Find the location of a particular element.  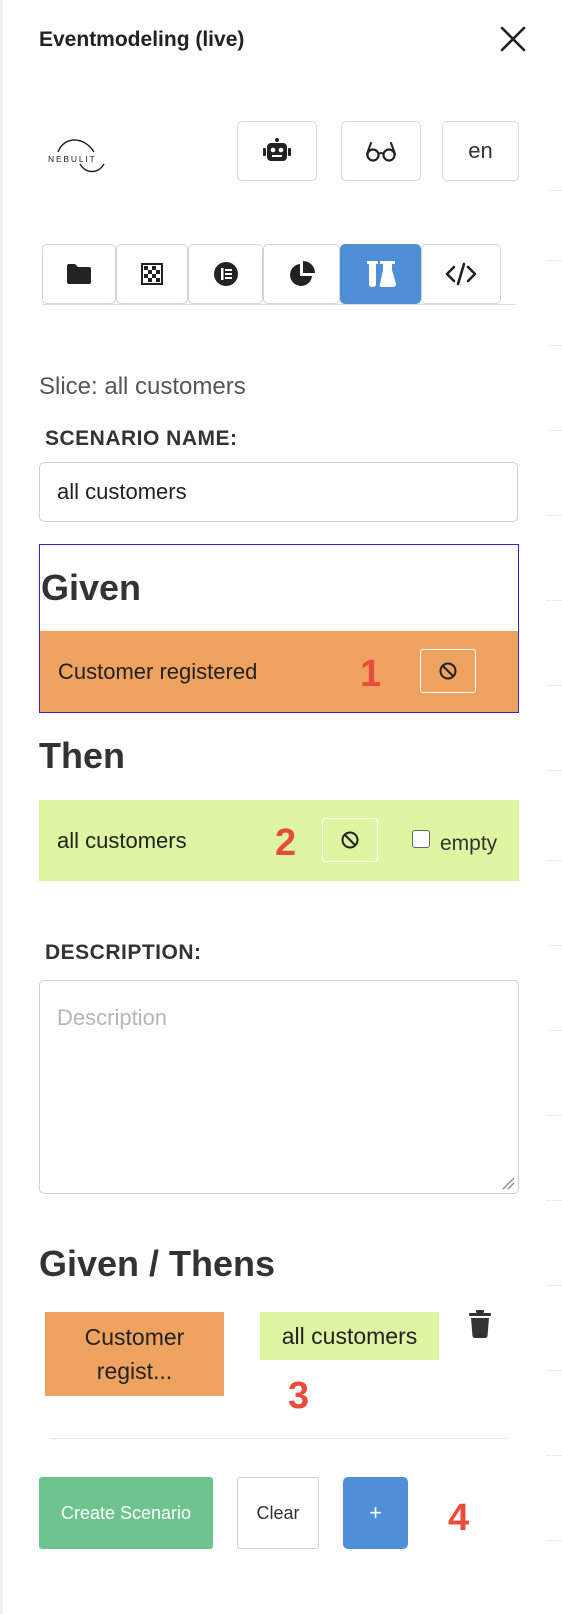

given-section: Given Customer registered 1 is located at coordinates (279, 628).